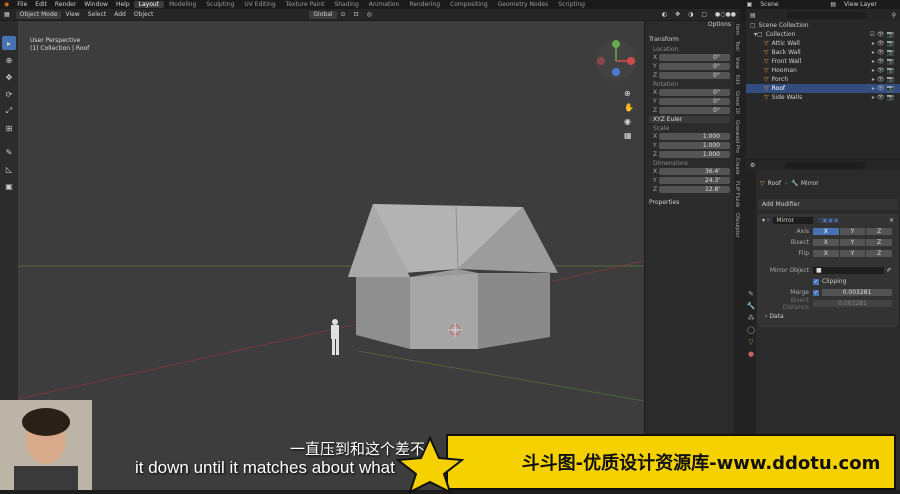  What do you see at coordinates (694, 92) in the screenshot?
I see `rotation-x-field: 0°` at bounding box center [694, 92].